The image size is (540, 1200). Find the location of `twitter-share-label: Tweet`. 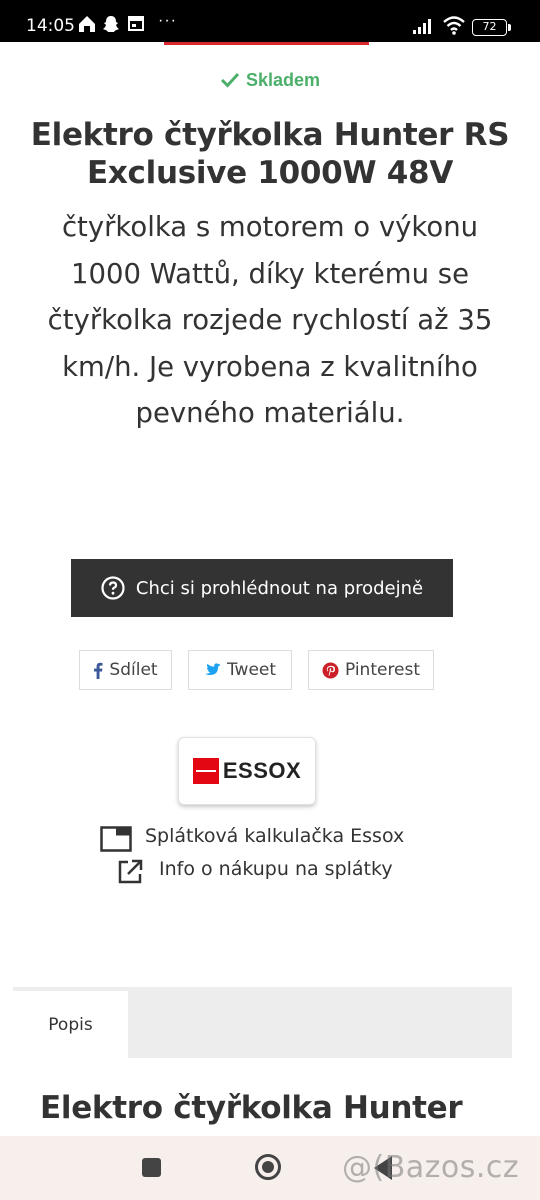

twitter-share-label: Tweet is located at coordinates (251, 670).